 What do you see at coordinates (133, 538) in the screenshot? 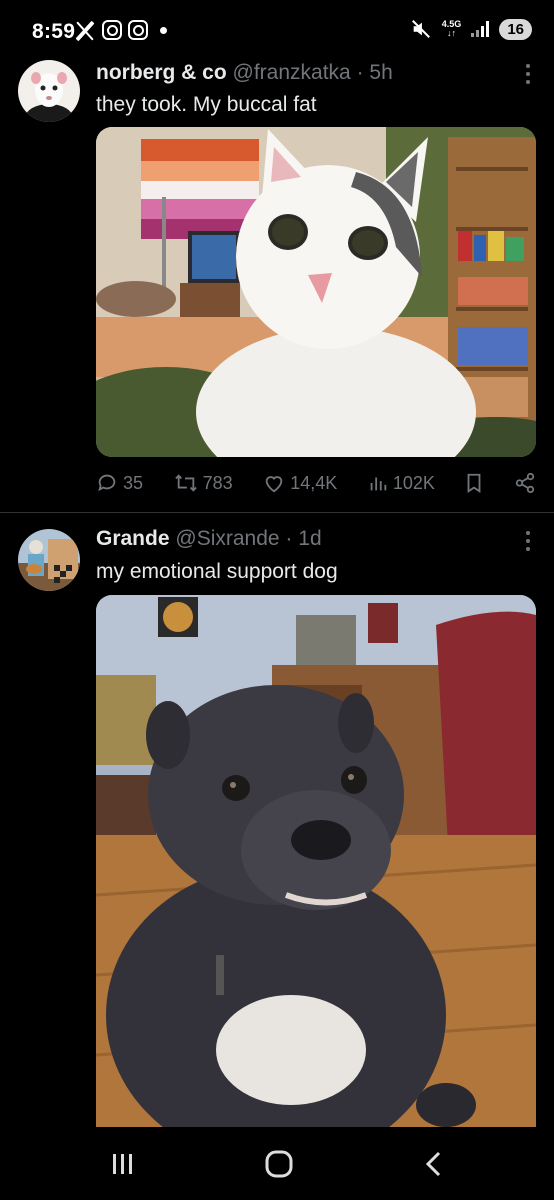
I see `author-name: Grande` at bounding box center [133, 538].